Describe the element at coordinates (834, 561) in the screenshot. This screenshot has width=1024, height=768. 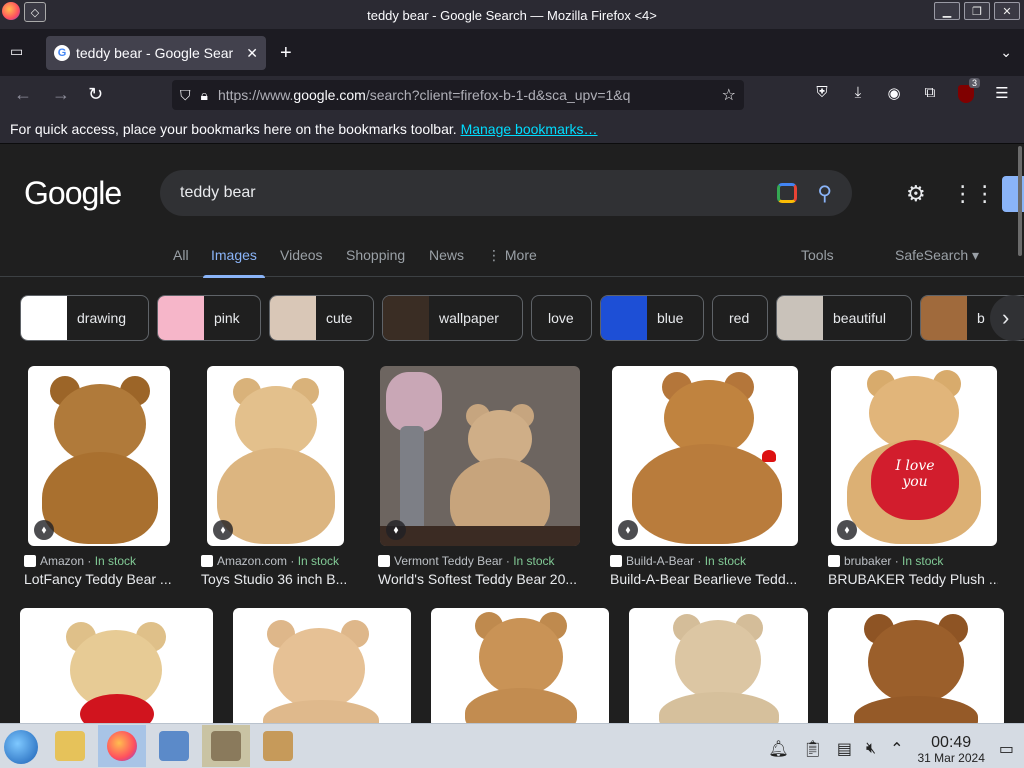
I see `brubaker-favicon-icon` at that location.